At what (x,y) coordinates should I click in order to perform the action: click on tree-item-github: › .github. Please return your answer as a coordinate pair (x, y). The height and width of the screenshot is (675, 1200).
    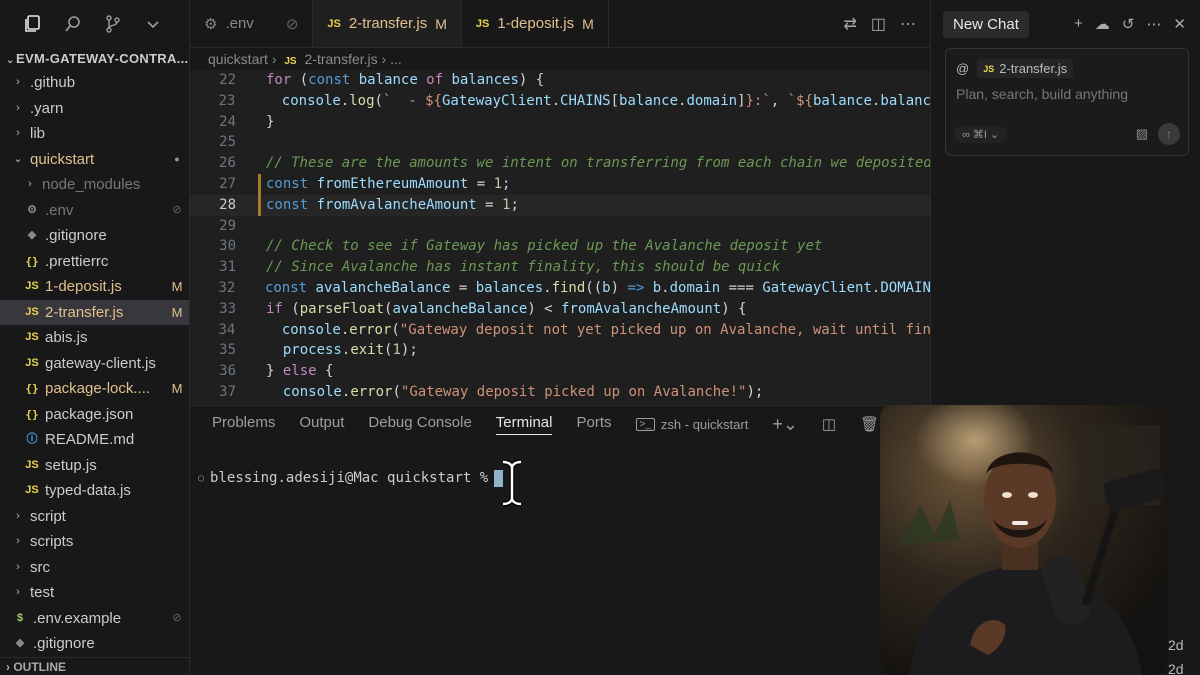
    Looking at the image, I should click on (94, 83).